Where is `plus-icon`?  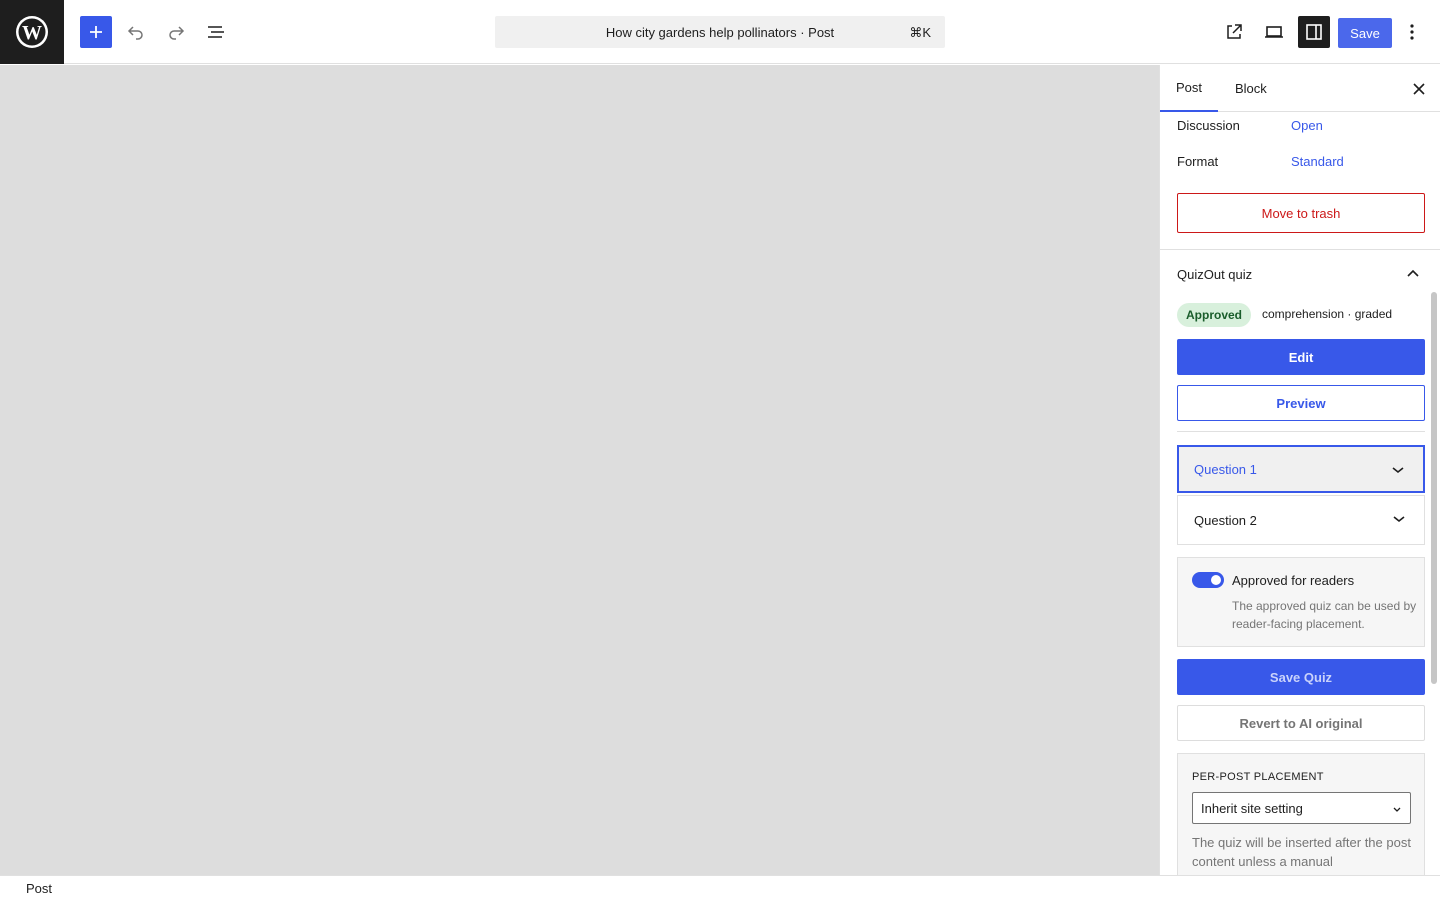 plus-icon is located at coordinates (96, 32).